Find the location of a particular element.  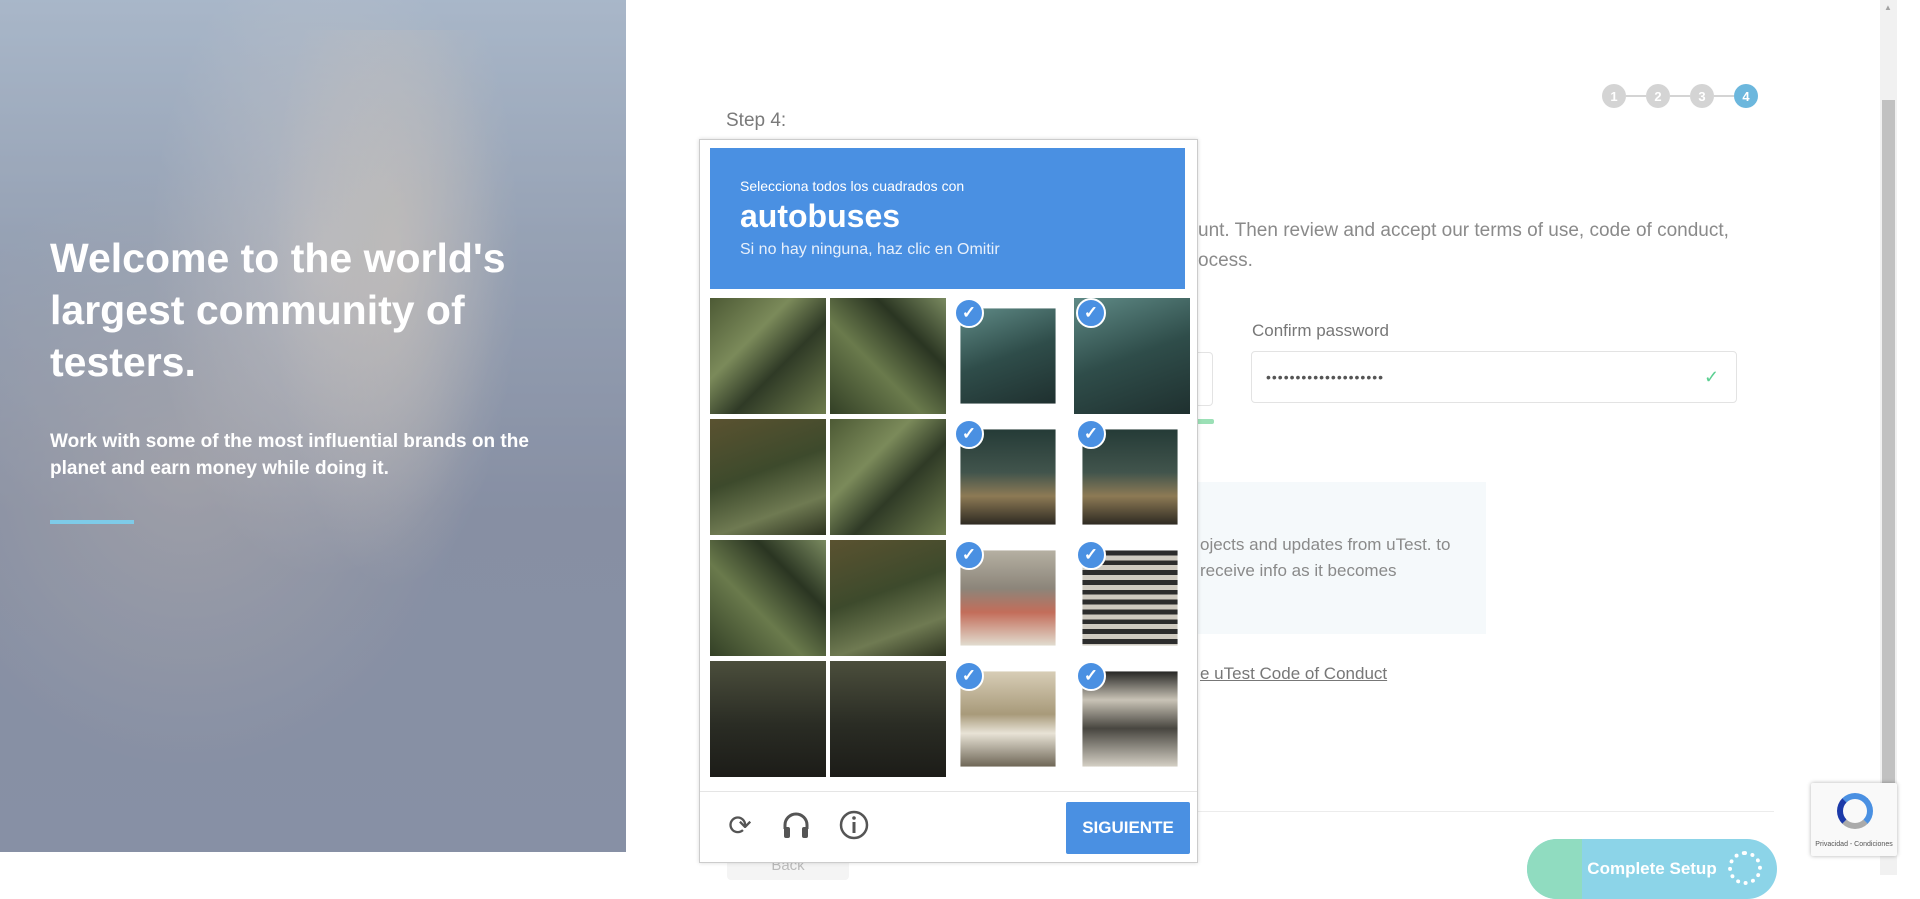

recaptcha-terms: Privacidad - Condiciones is located at coordinates (1854, 844).